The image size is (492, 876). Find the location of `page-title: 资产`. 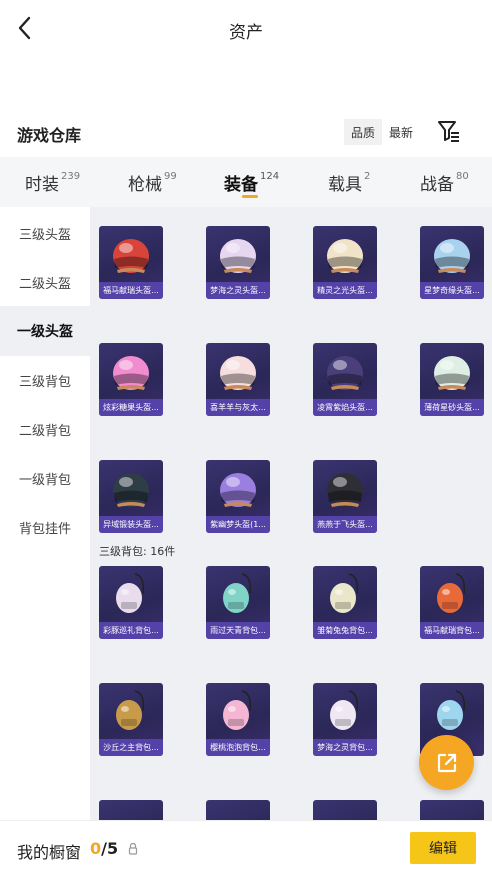

page-title: 资产 is located at coordinates (246, 33).